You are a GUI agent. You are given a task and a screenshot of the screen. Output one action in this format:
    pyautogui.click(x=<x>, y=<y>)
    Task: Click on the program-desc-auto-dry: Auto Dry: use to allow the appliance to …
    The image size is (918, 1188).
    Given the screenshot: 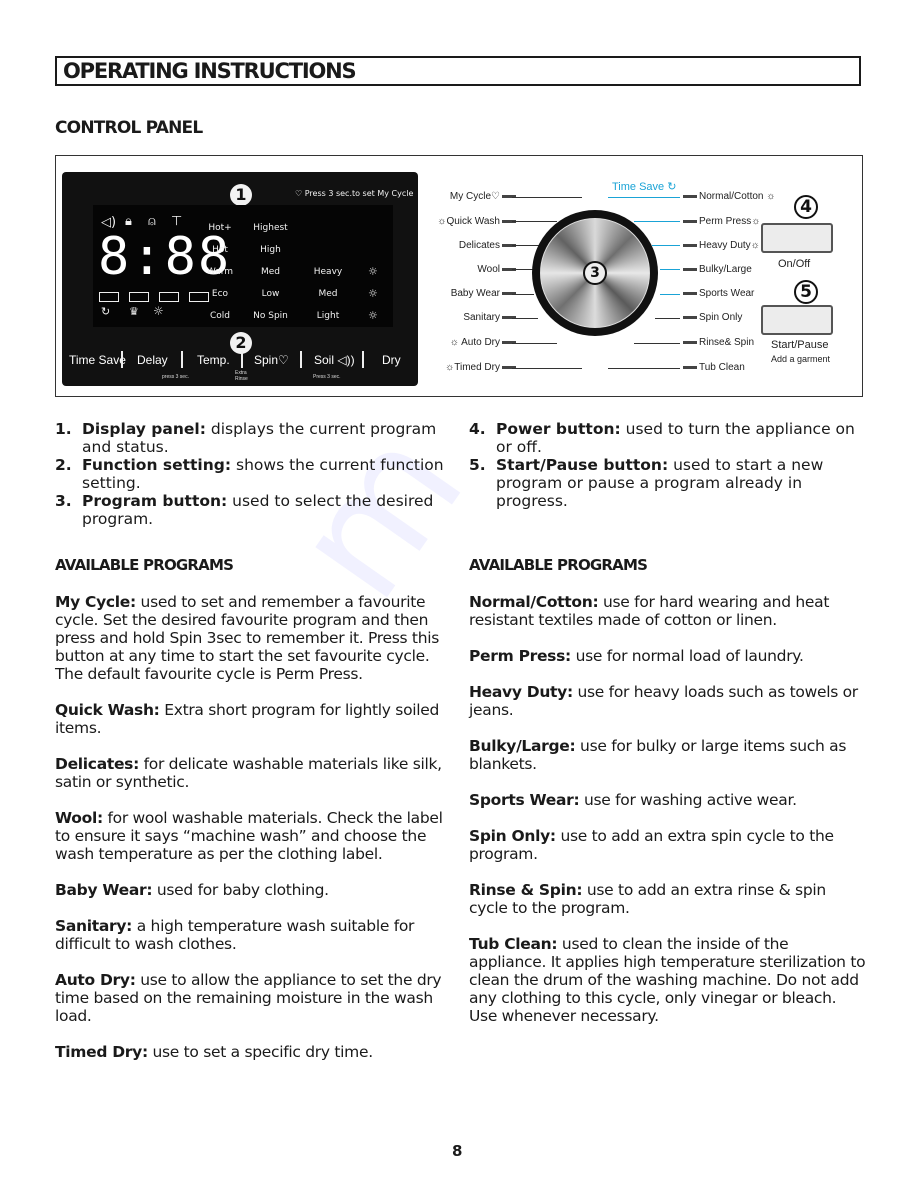 What is the action you would take?
    pyautogui.click(x=248, y=998)
    